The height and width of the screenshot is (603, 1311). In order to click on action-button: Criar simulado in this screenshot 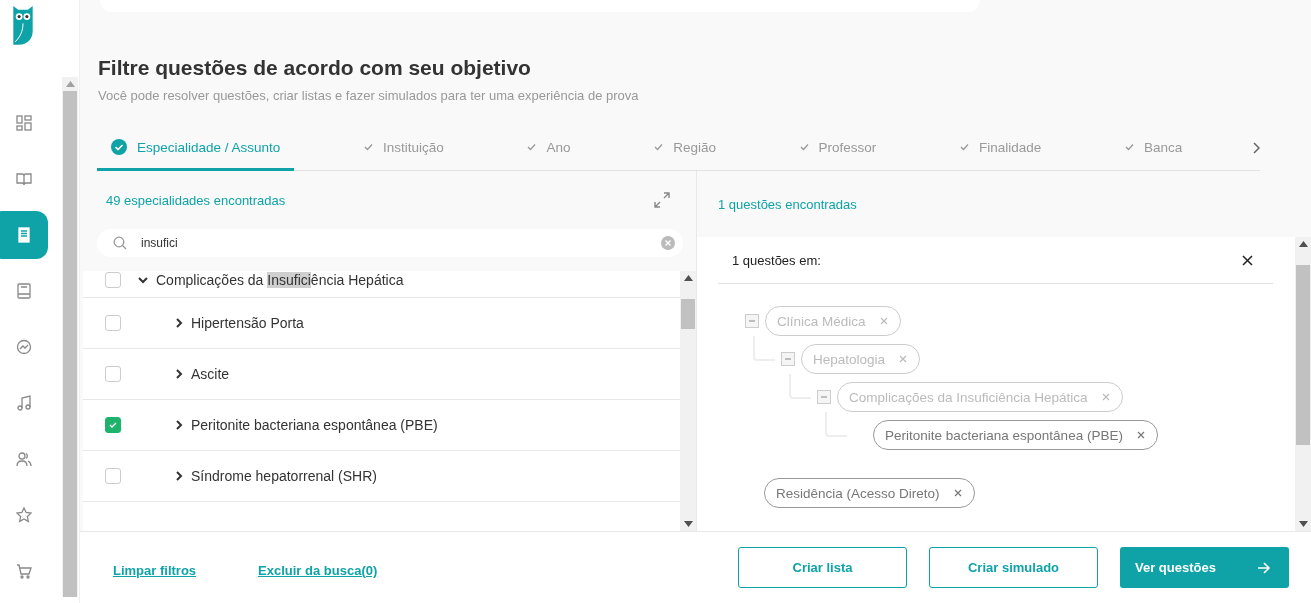, I will do `click(1013, 567)`.